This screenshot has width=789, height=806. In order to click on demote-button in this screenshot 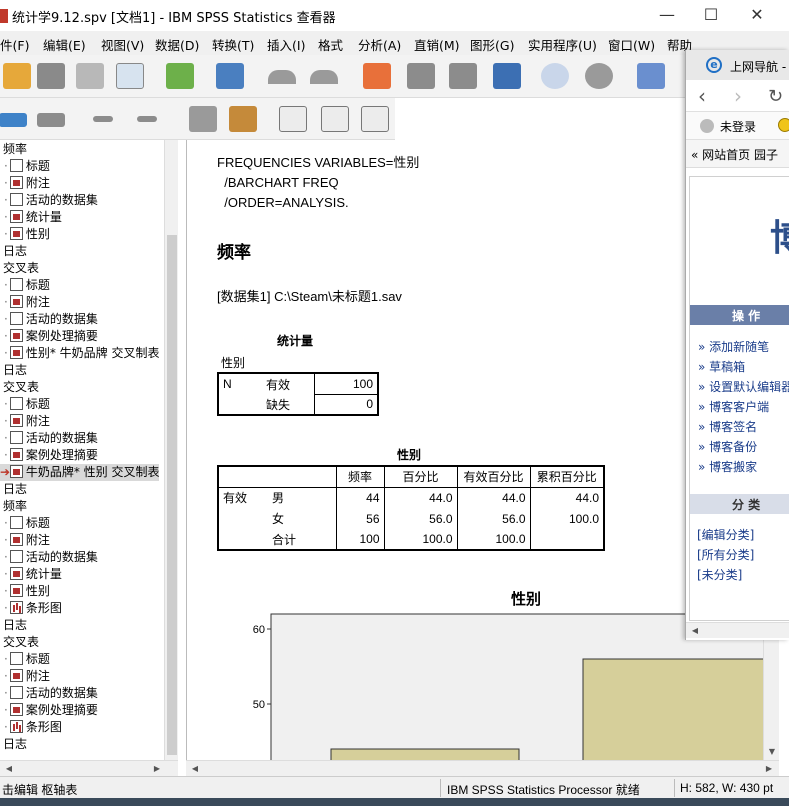, I will do `click(51, 119)`.